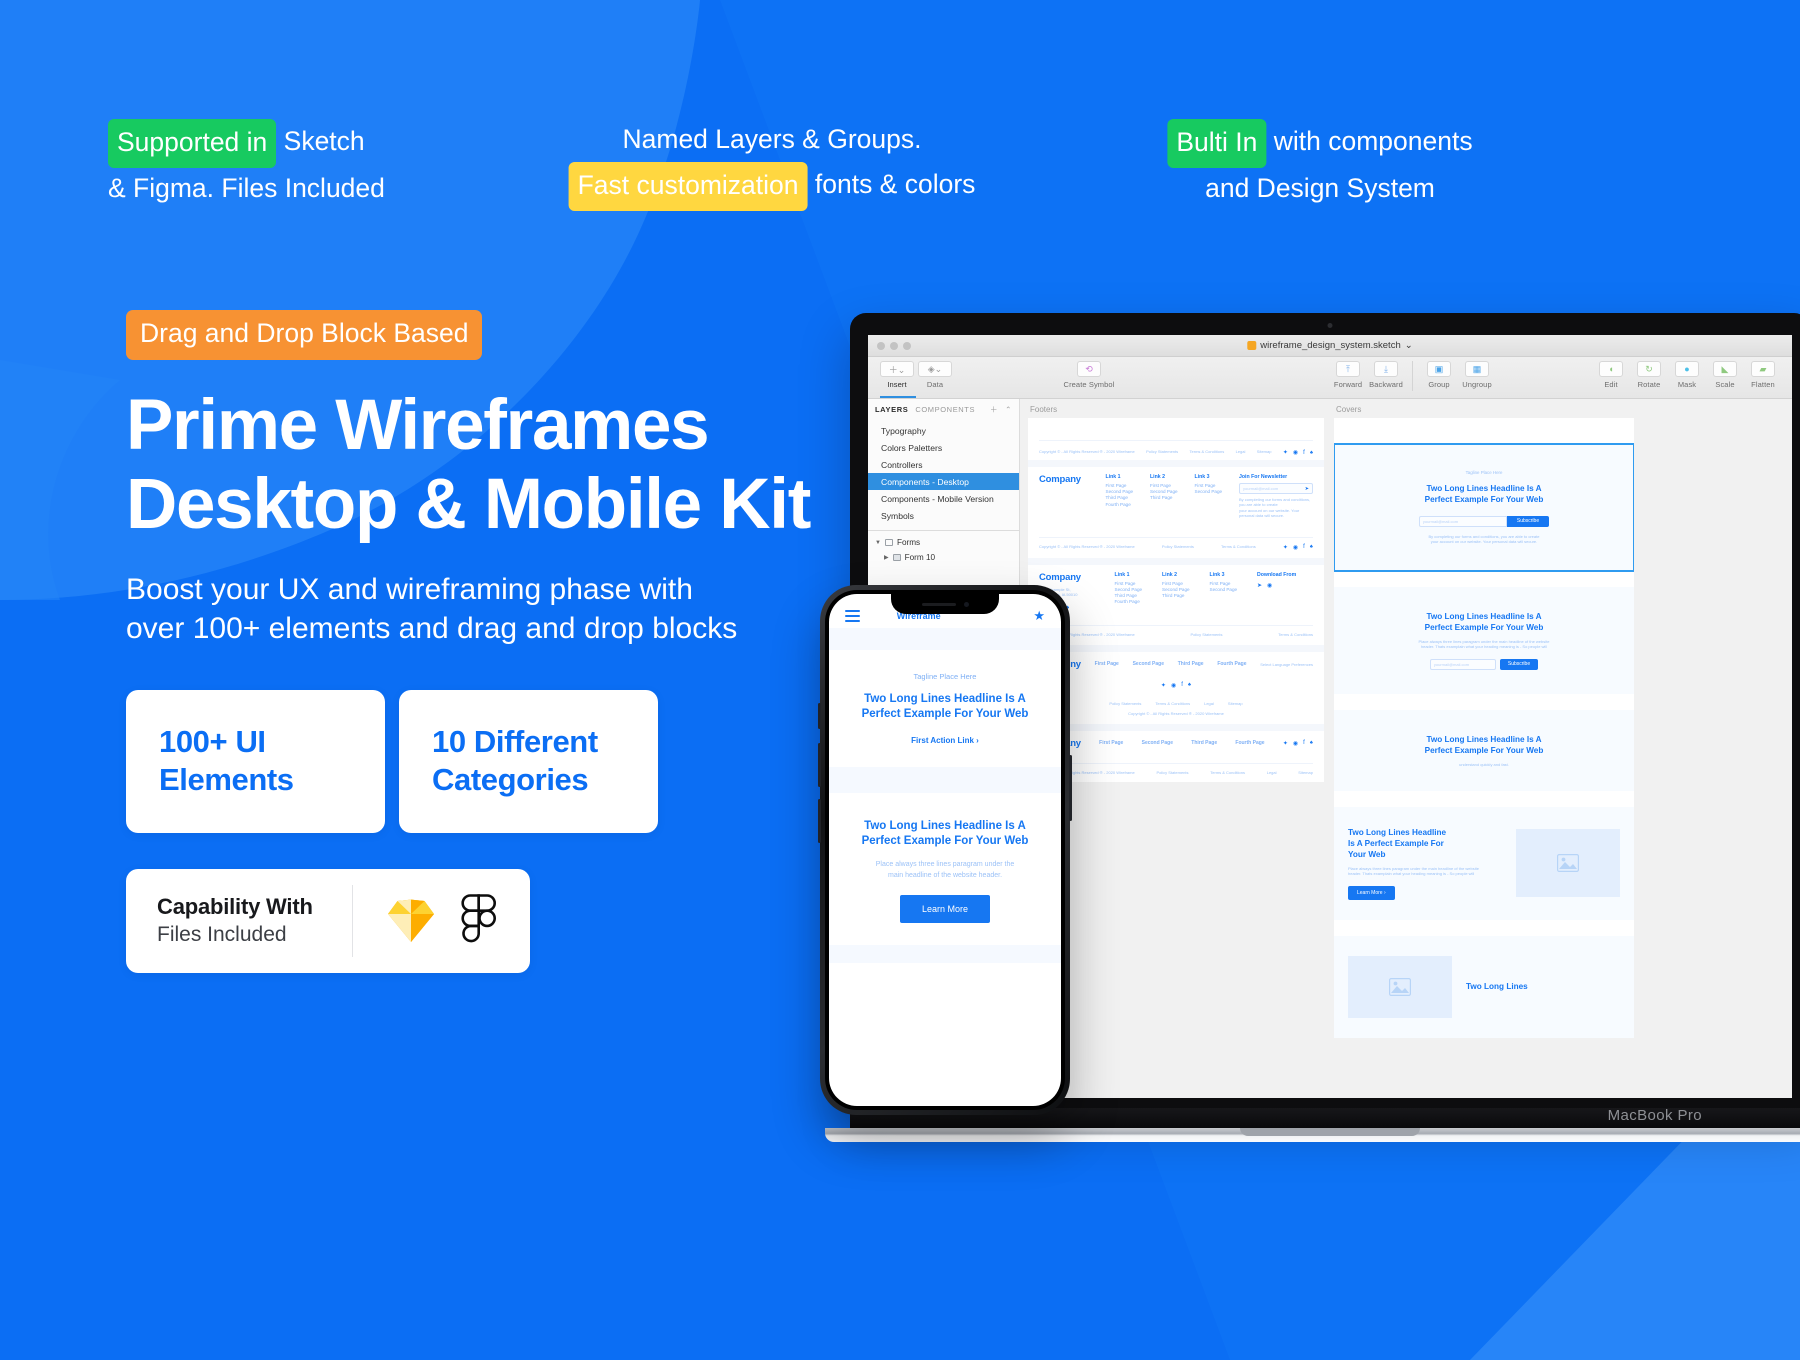  What do you see at coordinates (1477, 369) in the screenshot?
I see `ungroup-icon: ▦` at bounding box center [1477, 369].